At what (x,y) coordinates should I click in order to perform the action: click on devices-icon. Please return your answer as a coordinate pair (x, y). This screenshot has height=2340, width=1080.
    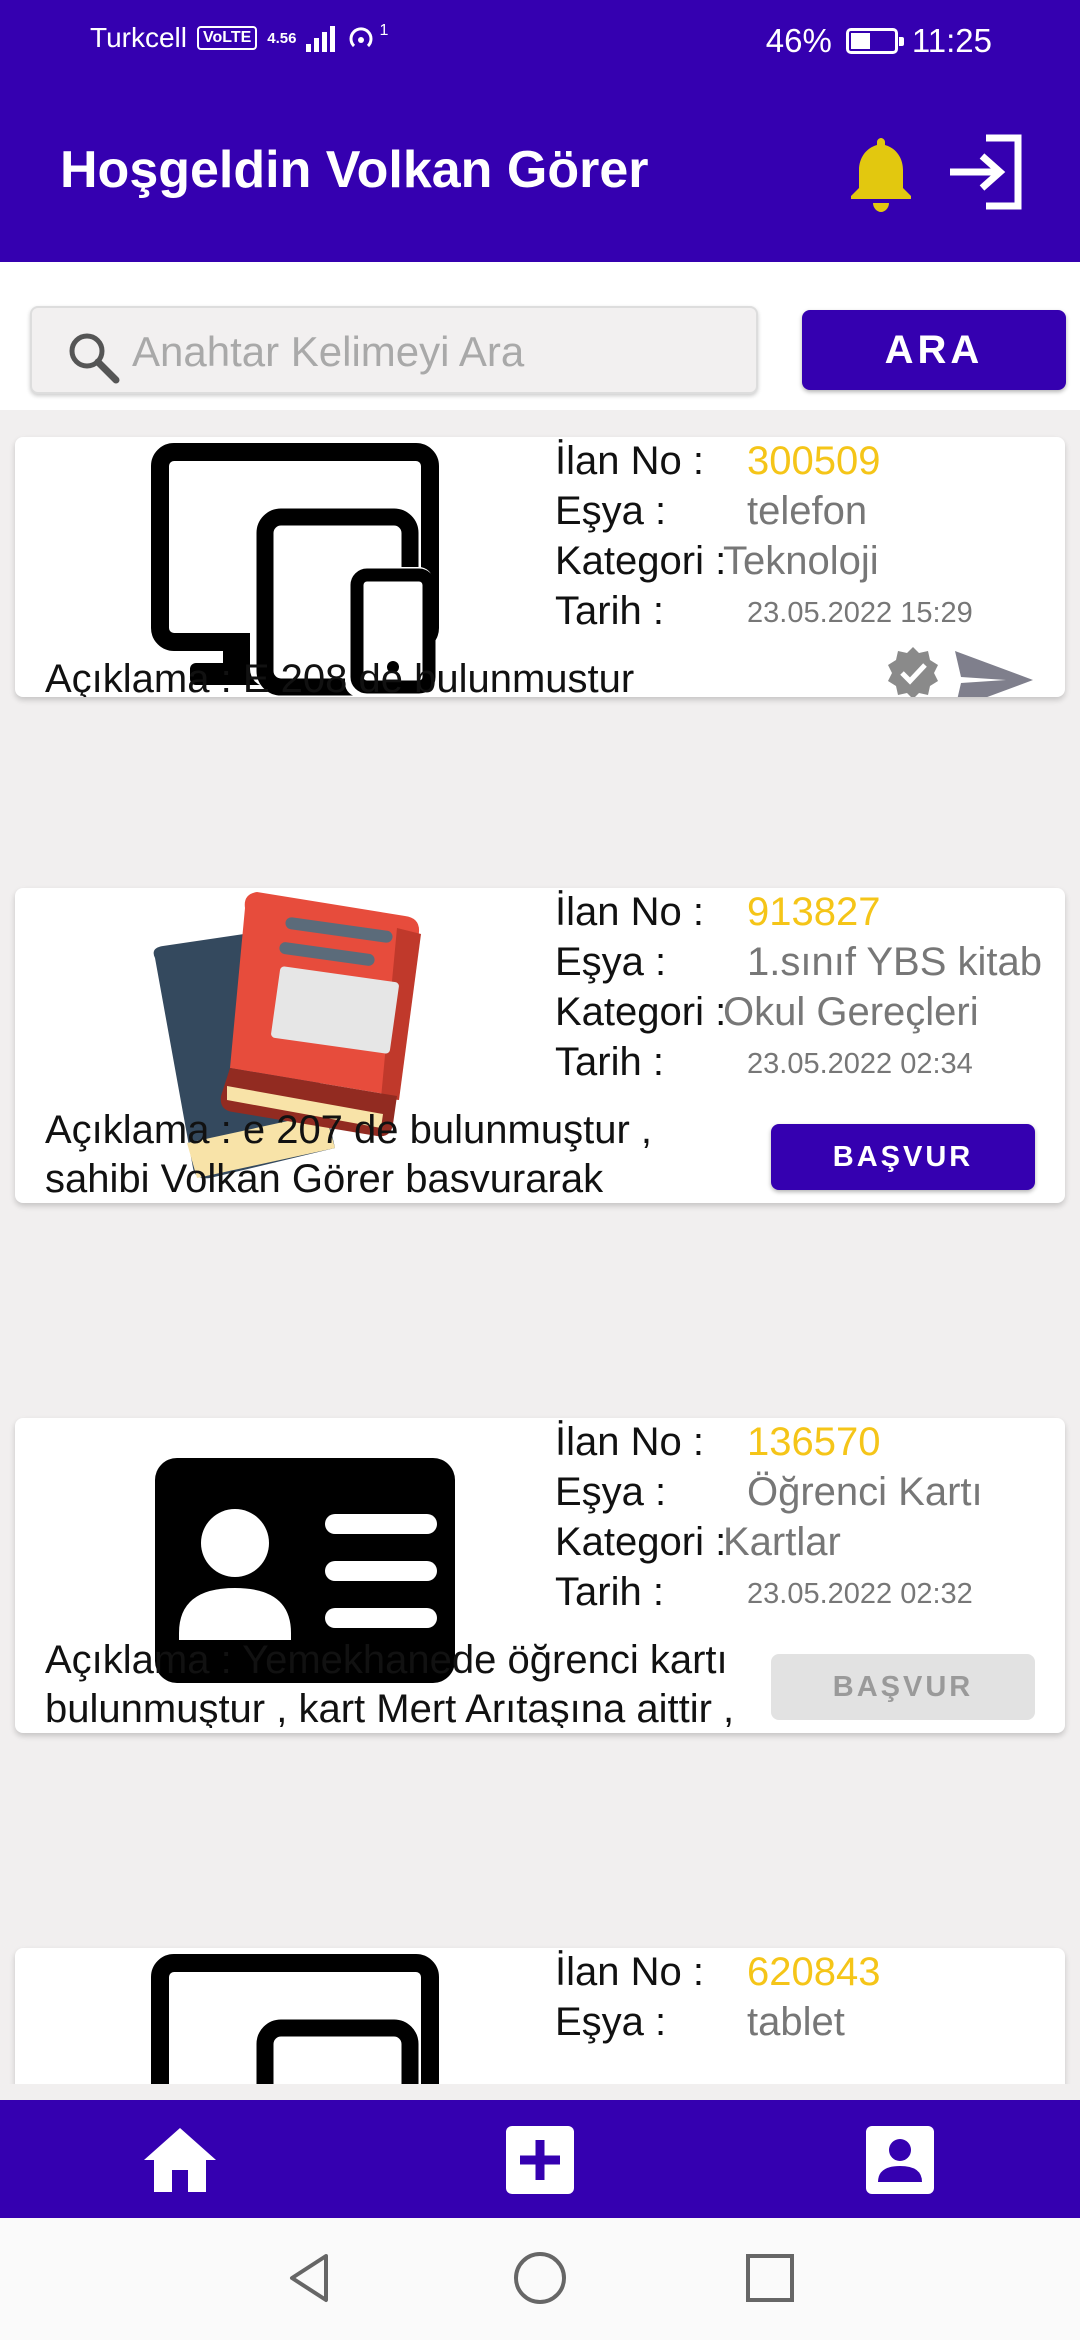
    Looking at the image, I should click on (295, 2019).